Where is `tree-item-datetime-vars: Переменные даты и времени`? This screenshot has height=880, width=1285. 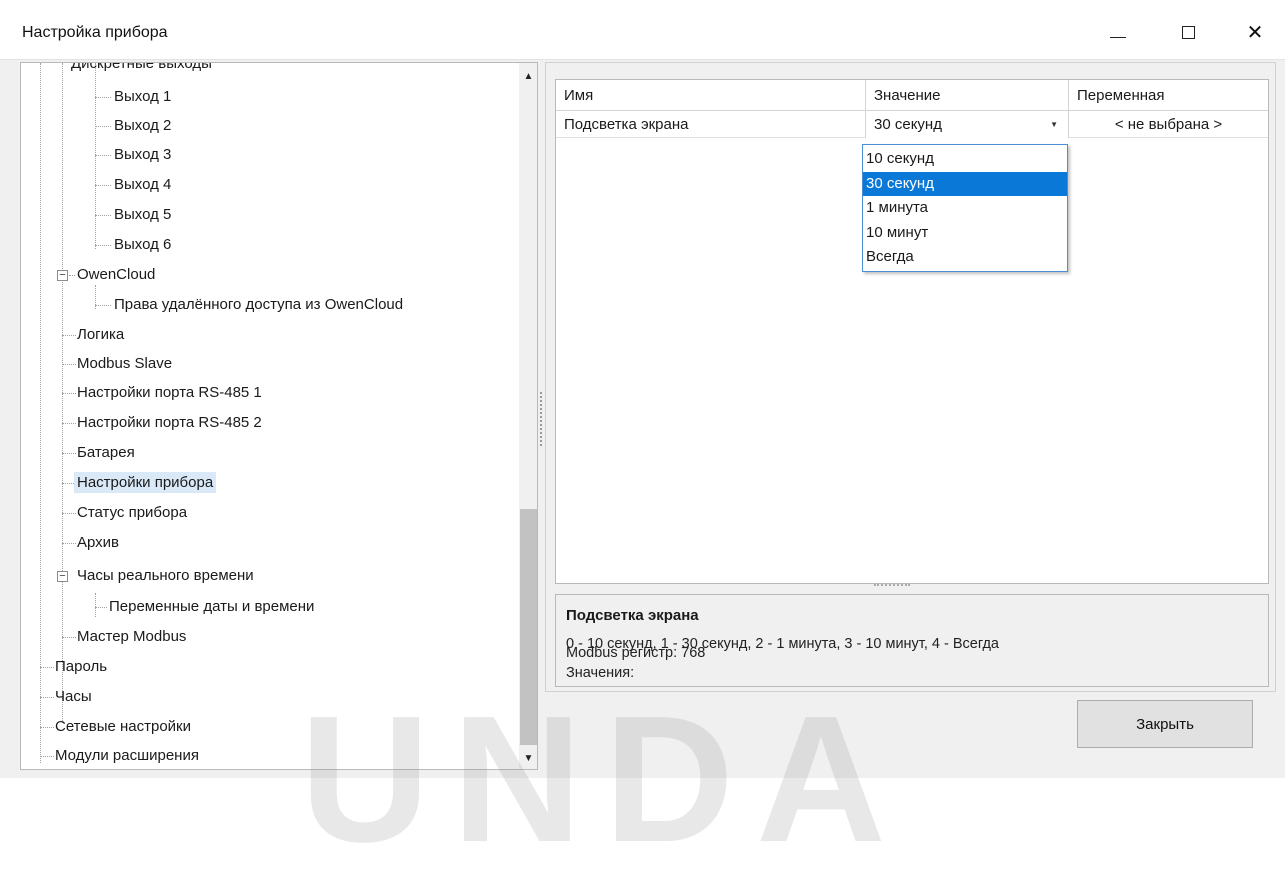 tree-item-datetime-vars: Переменные даты и времени is located at coordinates (211, 607).